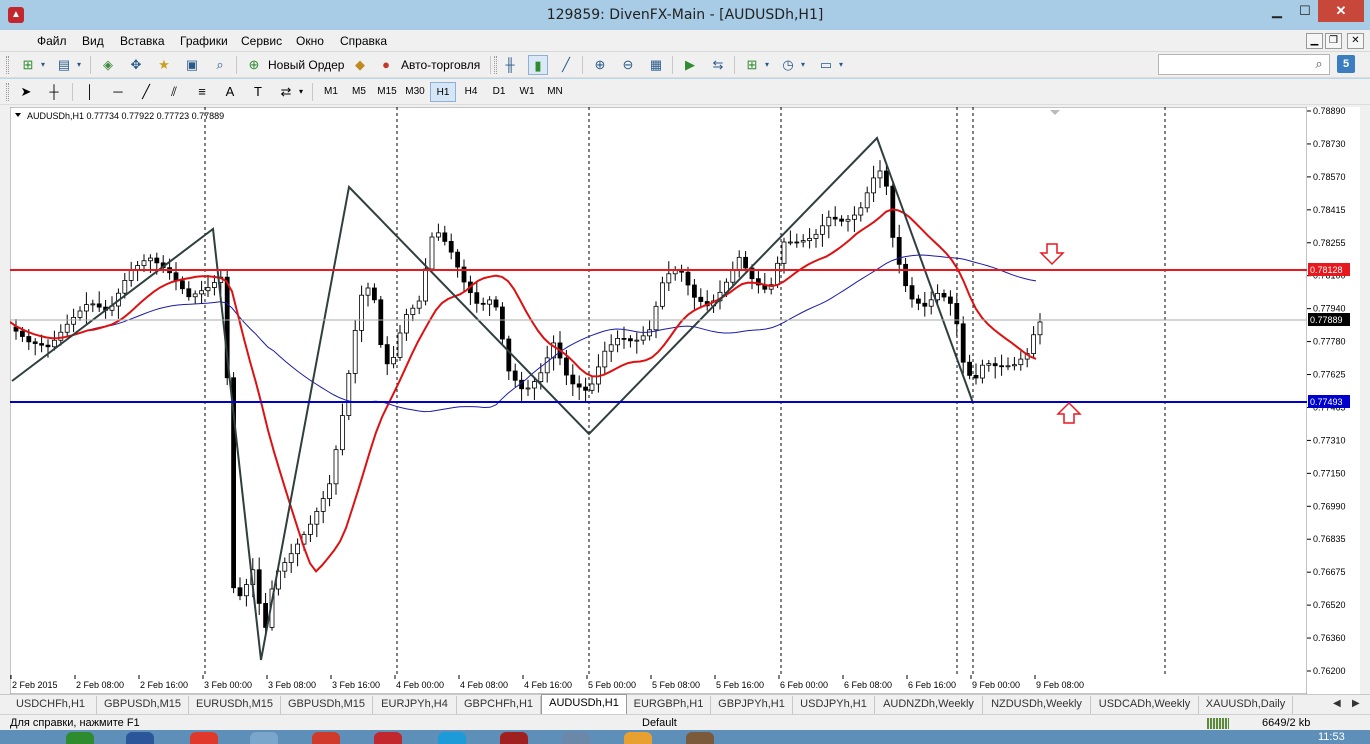  What do you see at coordinates (108, 65) in the screenshot?
I see `market-watch-icon: ◈` at bounding box center [108, 65].